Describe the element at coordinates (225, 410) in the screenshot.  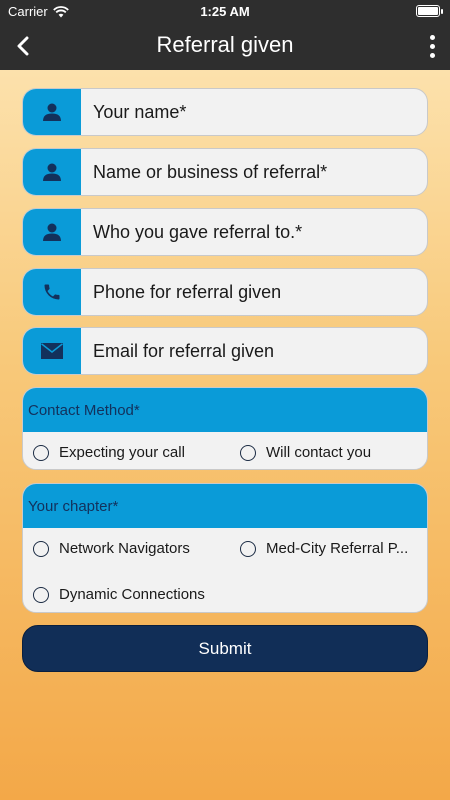
I see `contact-method-heading: Contact Method*` at that location.